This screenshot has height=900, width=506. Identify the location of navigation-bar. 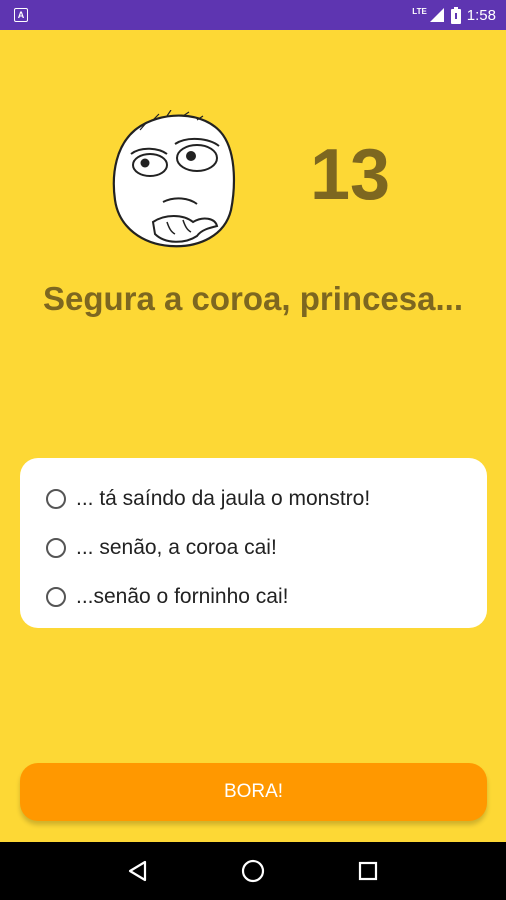
(253, 871).